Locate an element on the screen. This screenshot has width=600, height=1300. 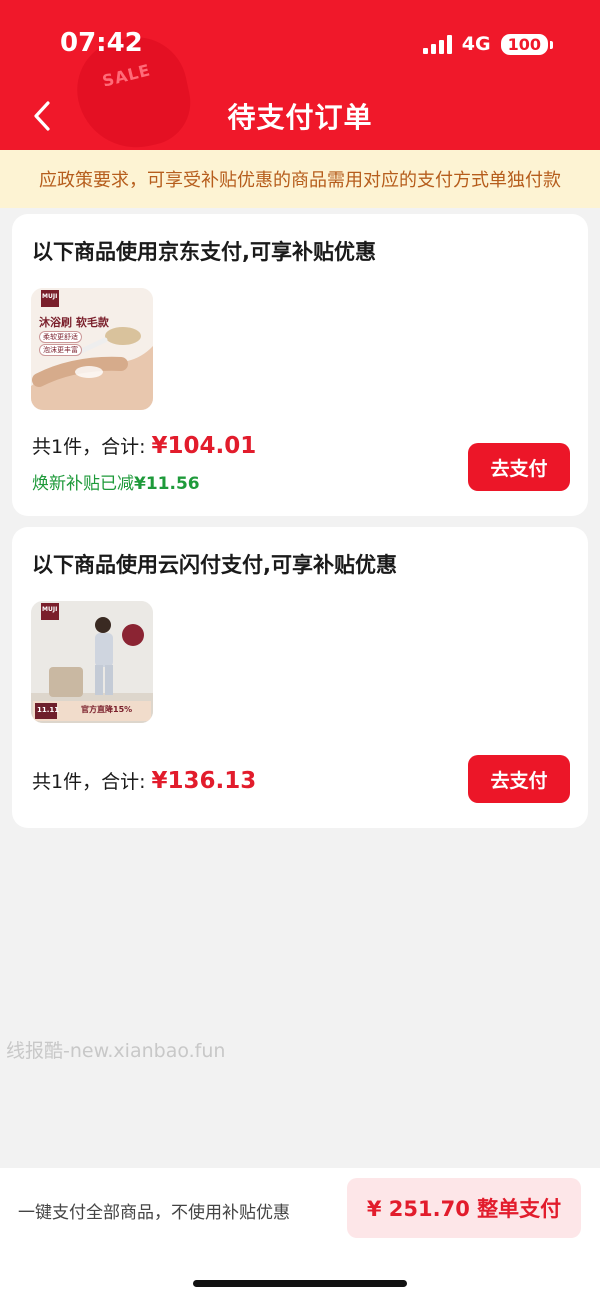
product-tag: 柔软更舒适 is located at coordinates (60, 337).